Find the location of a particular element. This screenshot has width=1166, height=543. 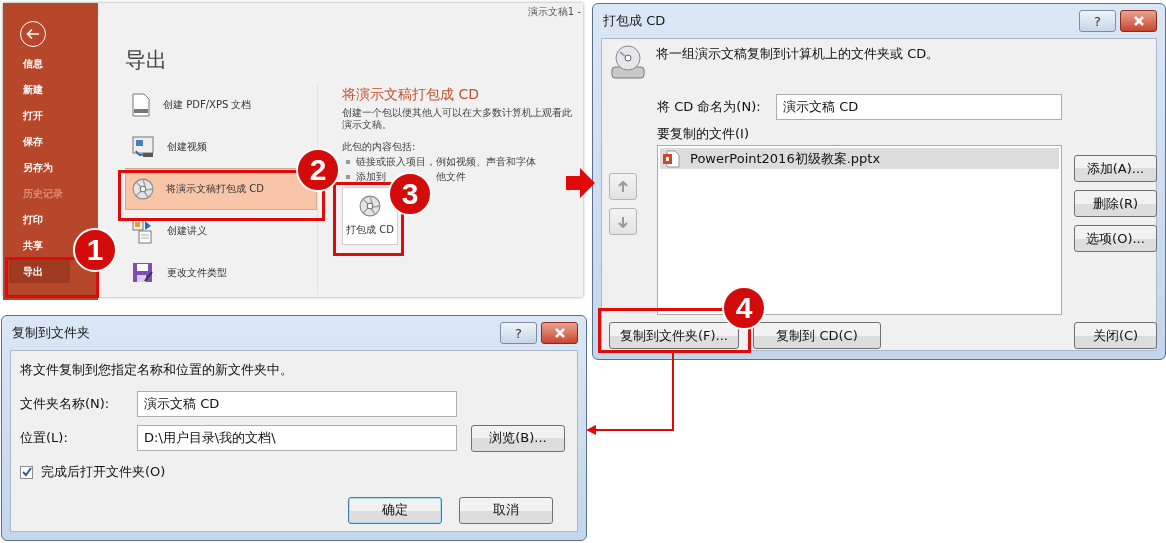

down-arrow-icon is located at coordinates (623, 221).